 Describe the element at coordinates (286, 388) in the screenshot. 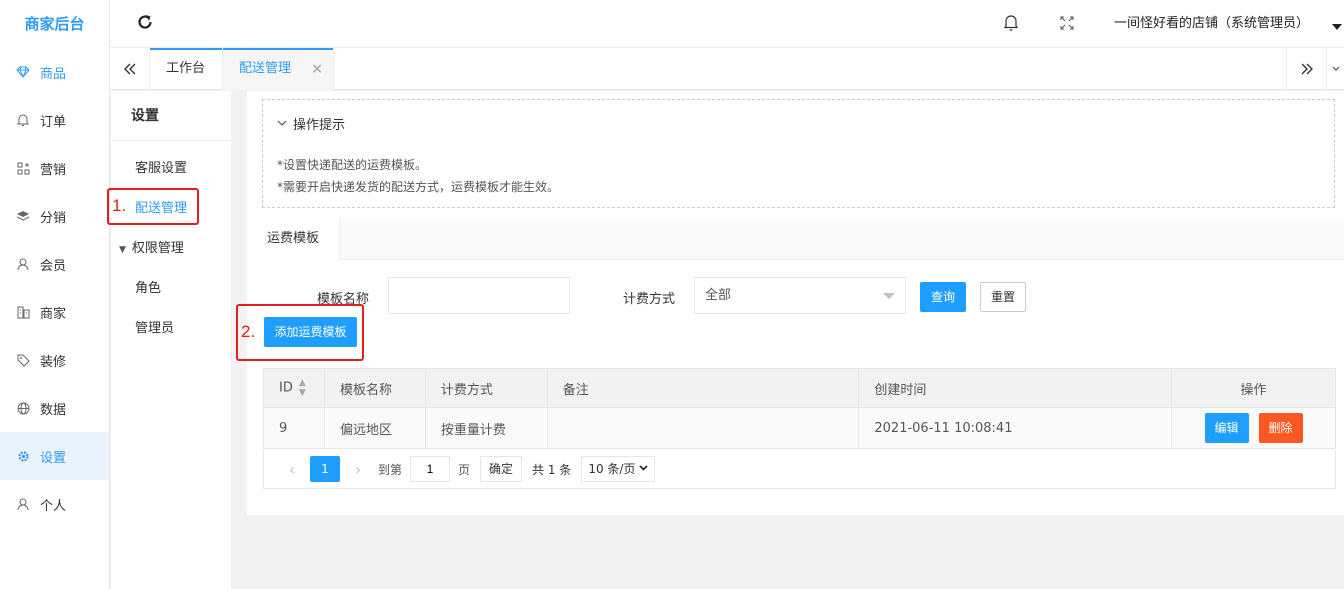

I see `header-label: ID` at that location.